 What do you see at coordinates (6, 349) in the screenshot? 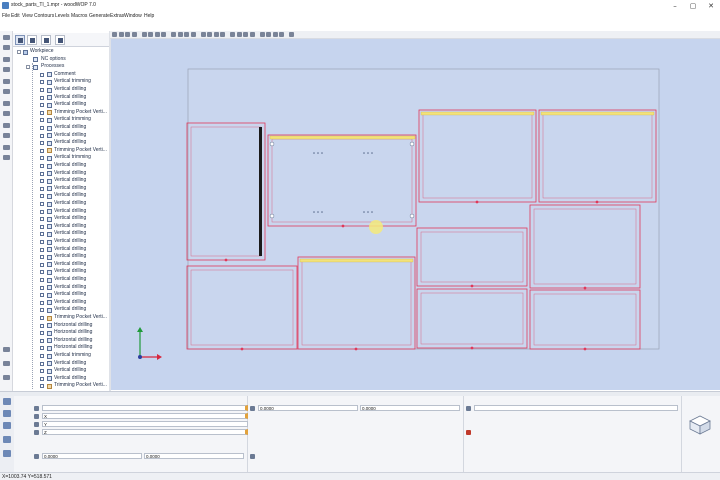
I see `layer-tool-icon` at bounding box center [6, 349].